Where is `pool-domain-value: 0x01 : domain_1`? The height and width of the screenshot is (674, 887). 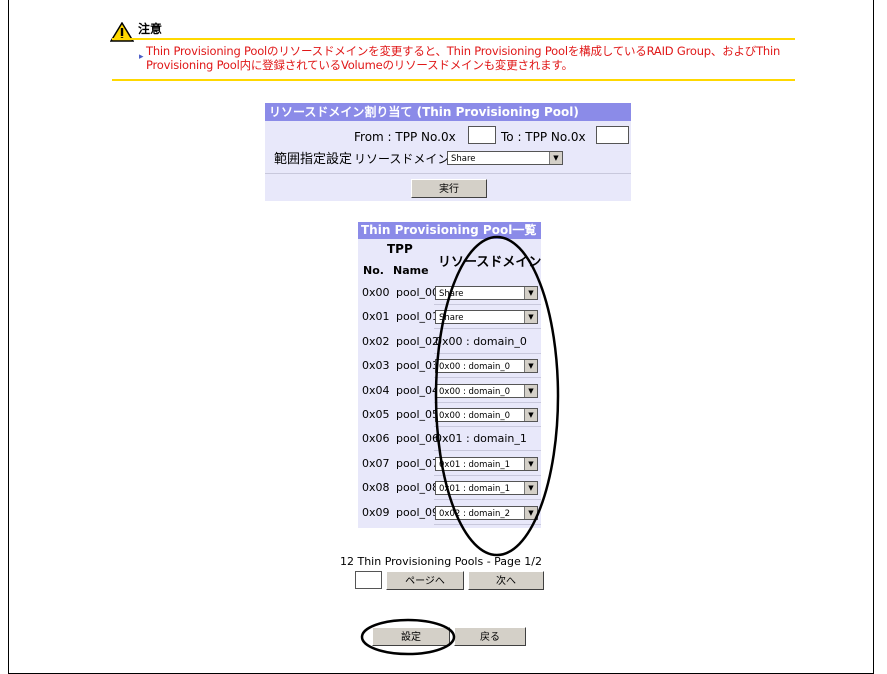 pool-domain-value: 0x01 : domain_1 is located at coordinates (481, 438).